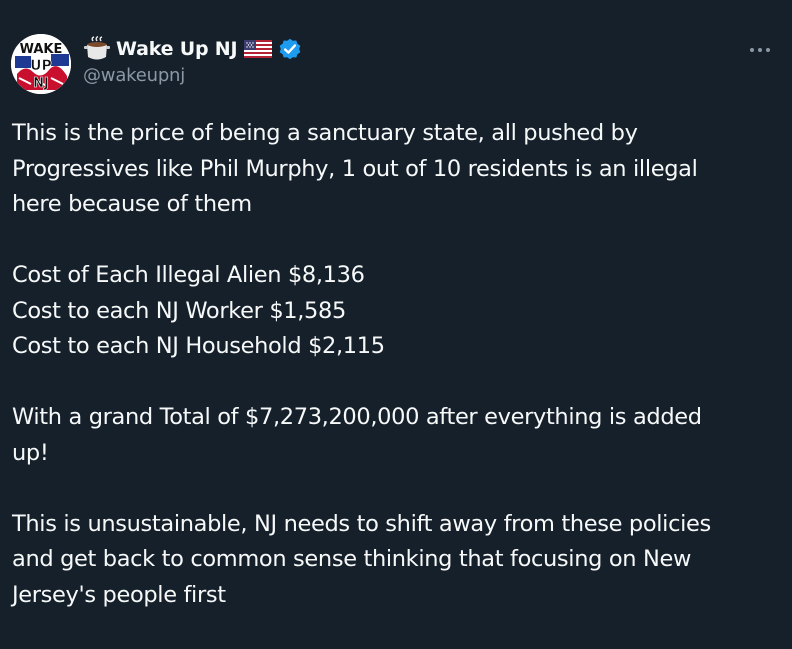  What do you see at coordinates (30, 452) in the screenshot?
I see `text-line: up!` at bounding box center [30, 452].